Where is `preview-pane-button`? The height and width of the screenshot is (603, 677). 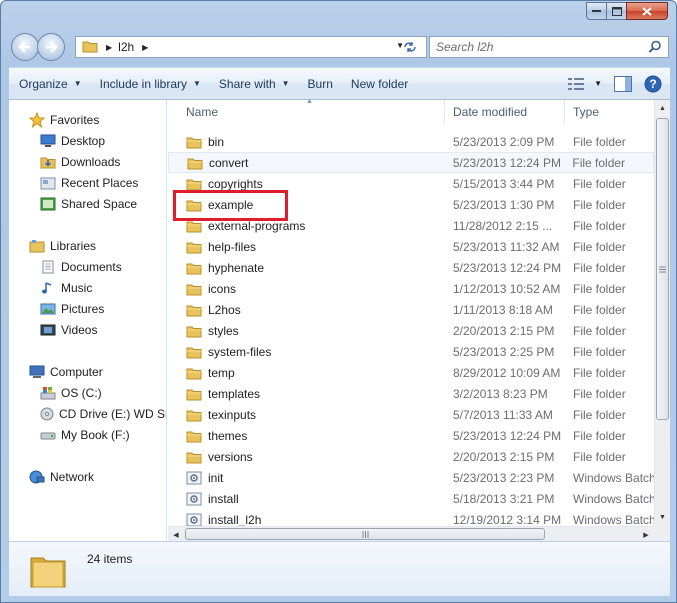
preview-pane-button is located at coordinates (623, 83).